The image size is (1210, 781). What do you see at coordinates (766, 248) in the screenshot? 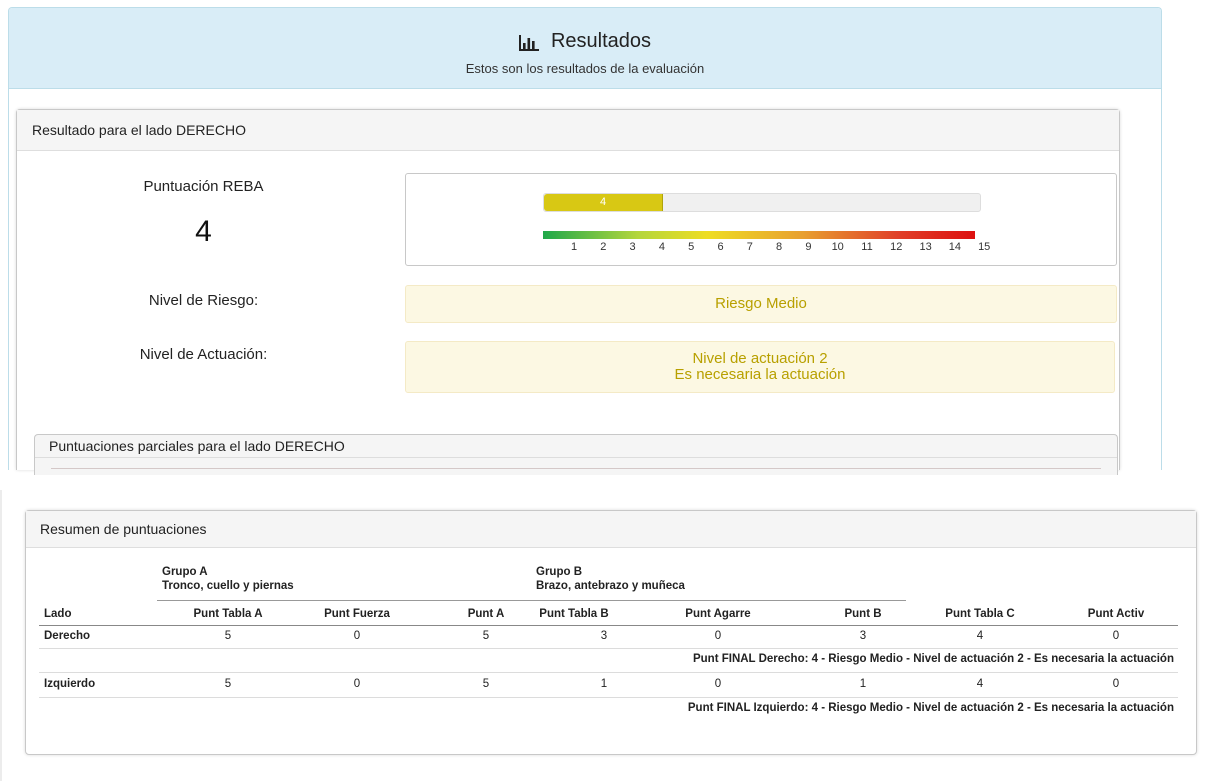
I see `risk-scale-ticks: 1 2 3 4 5 6 7 8 9 10 11 12 13 14 15` at bounding box center [766, 248].